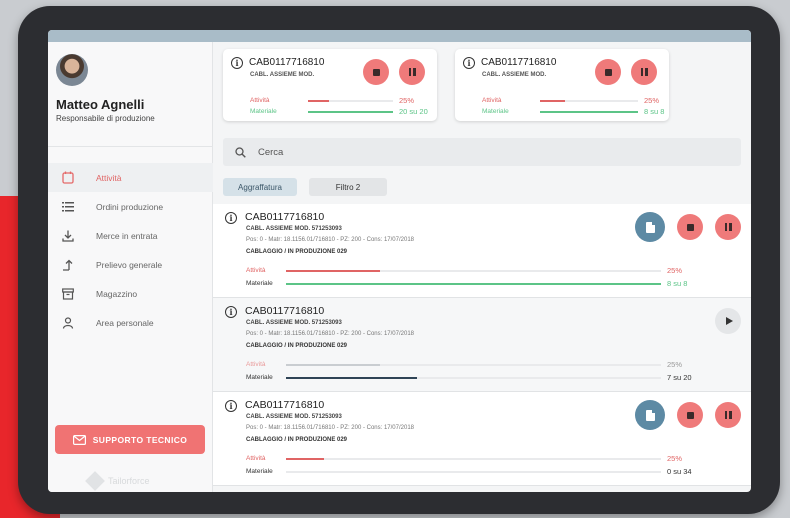 This screenshot has width=790, height=518. I want to click on sidebar-item-area-personale: Area personale, so click(130, 322).